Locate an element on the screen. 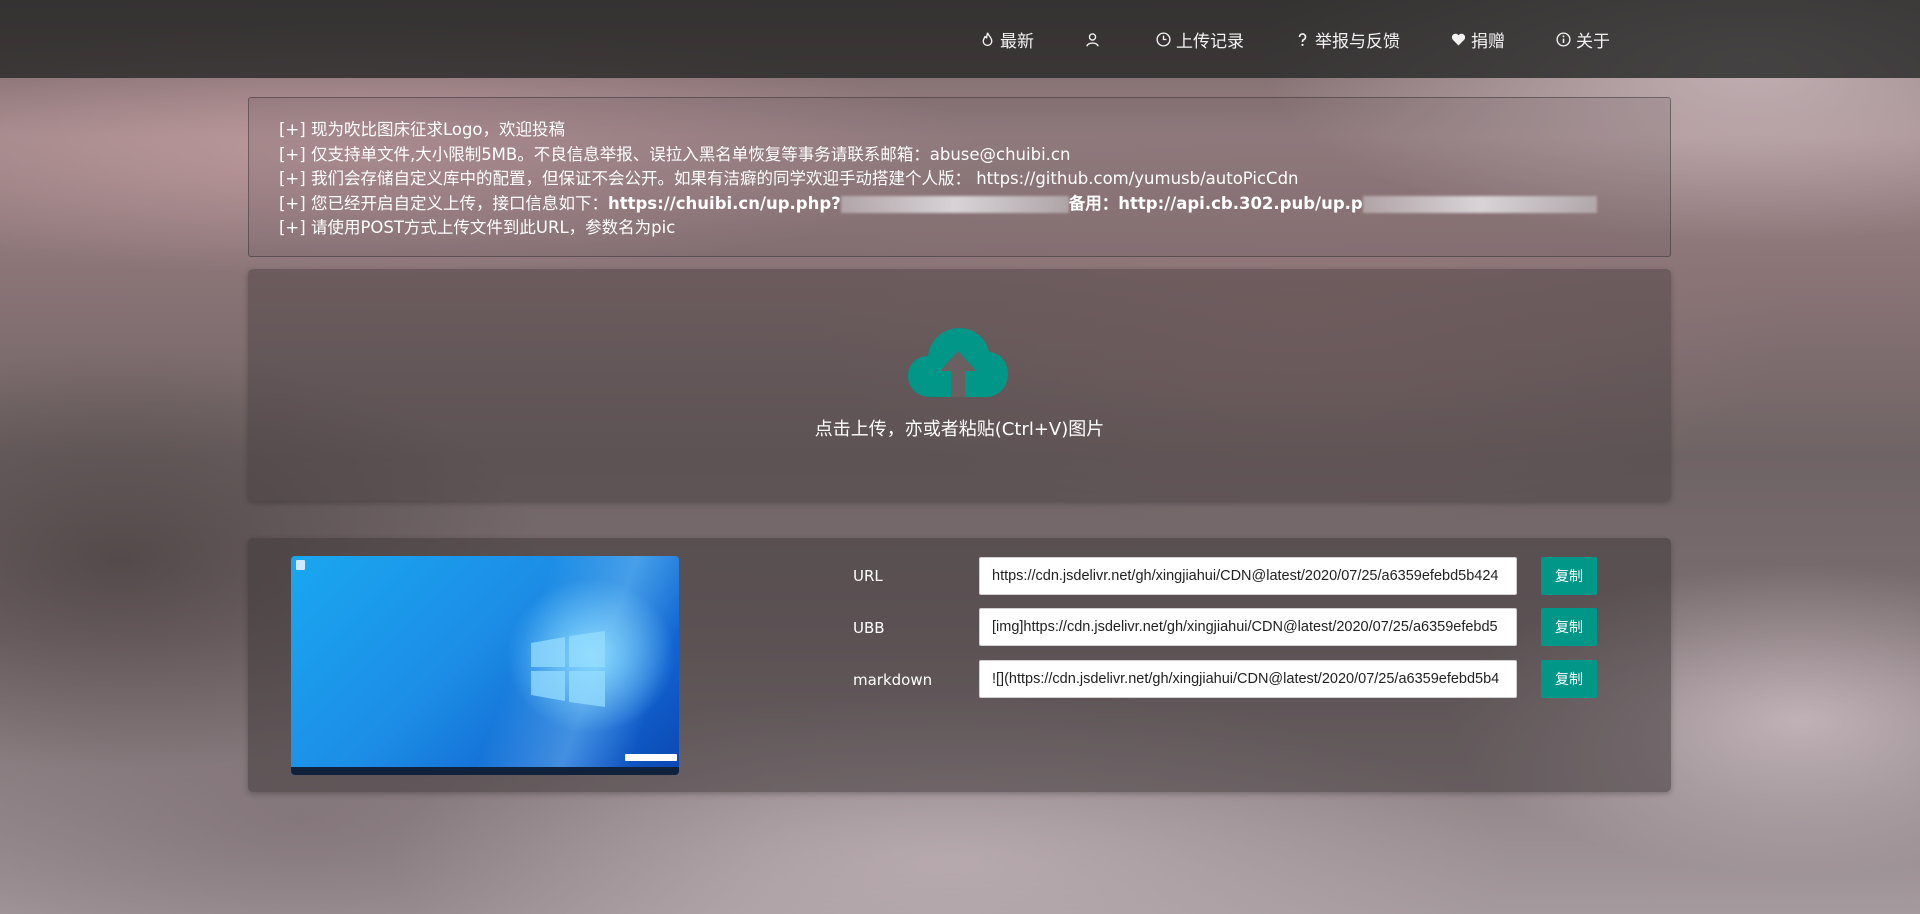 Image resolution: width=1920 pixels, height=914 pixels. url-field is located at coordinates (1248, 576).